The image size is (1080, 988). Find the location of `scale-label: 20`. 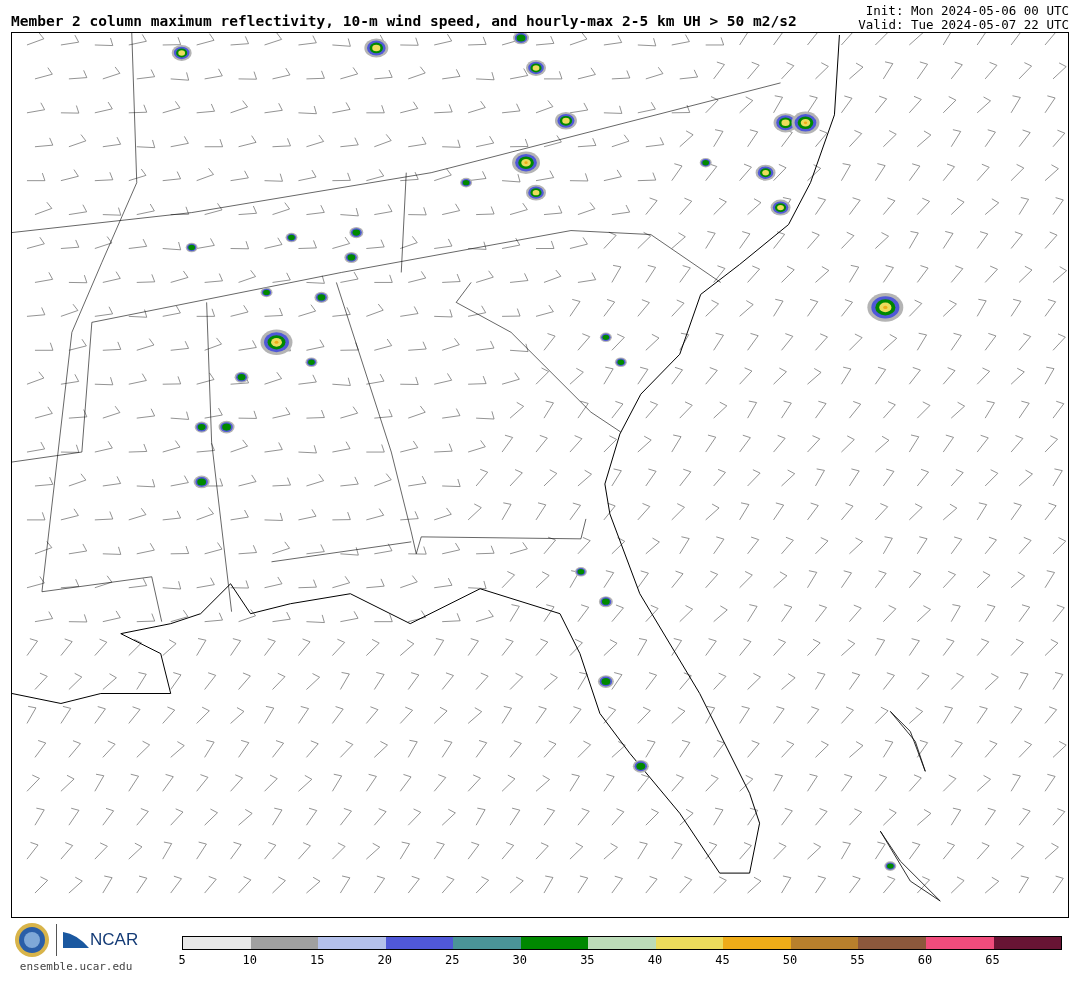

scale-label: 20 is located at coordinates (384, 960).